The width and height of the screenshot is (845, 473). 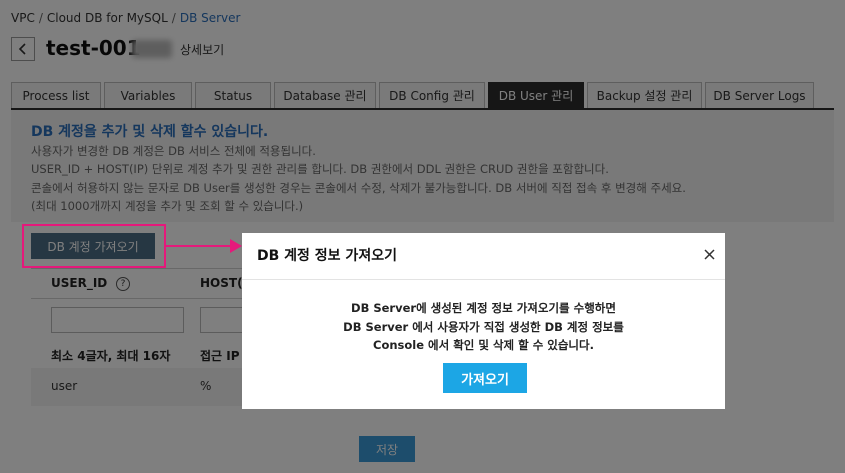 What do you see at coordinates (485, 378) in the screenshot?
I see `confirm-fetch-button: 가져오기` at bounding box center [485, 378].